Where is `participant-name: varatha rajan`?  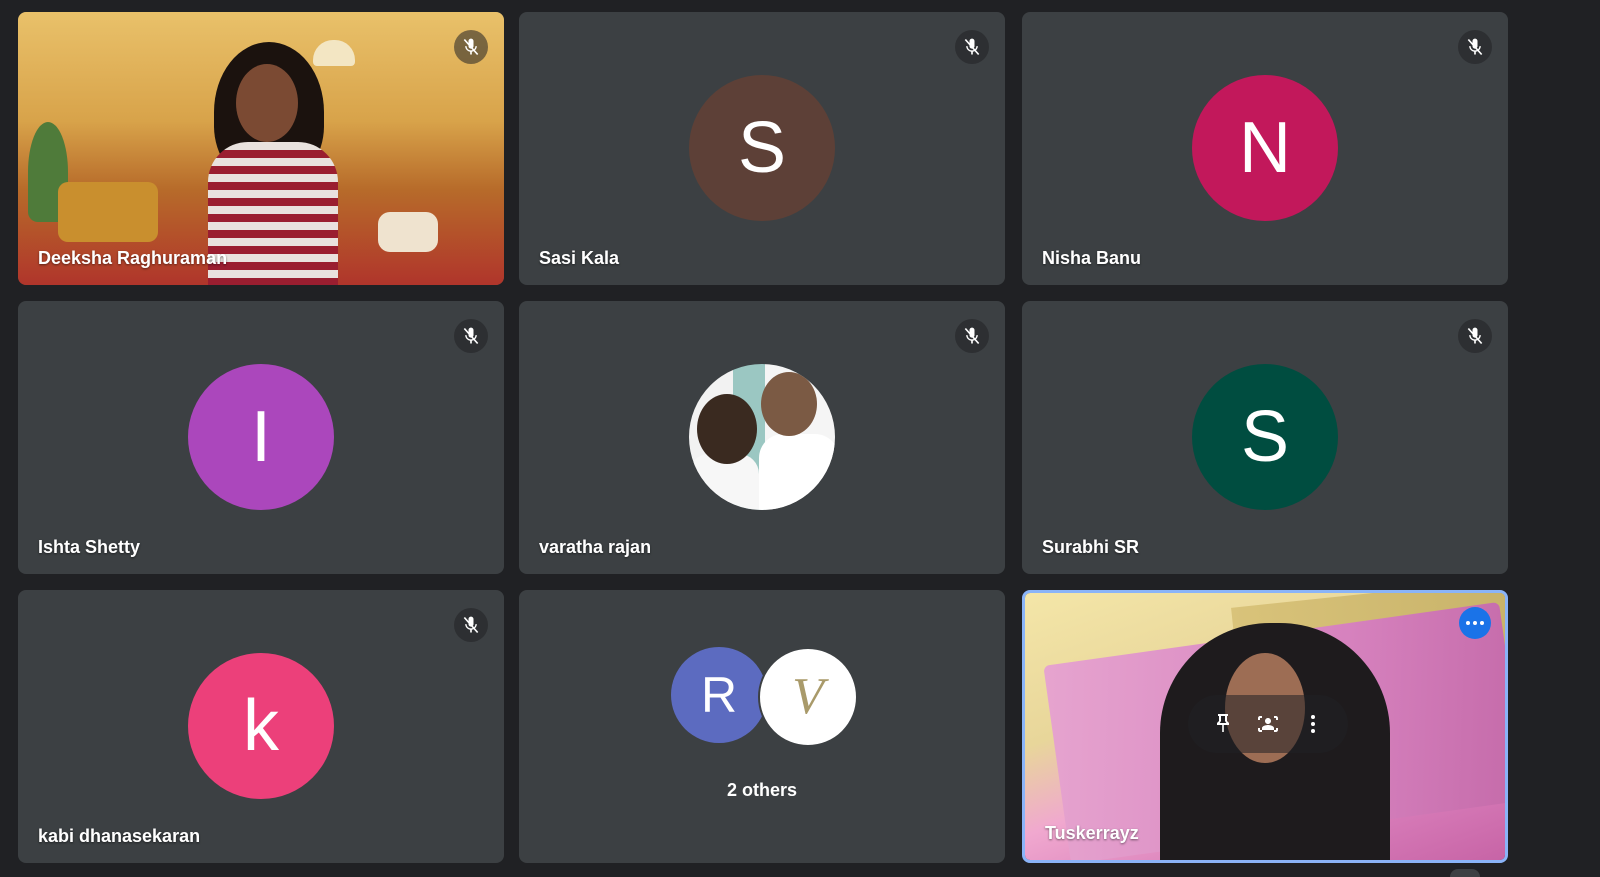 participant-name: varatha rajan is located at coordinates (595, 547).